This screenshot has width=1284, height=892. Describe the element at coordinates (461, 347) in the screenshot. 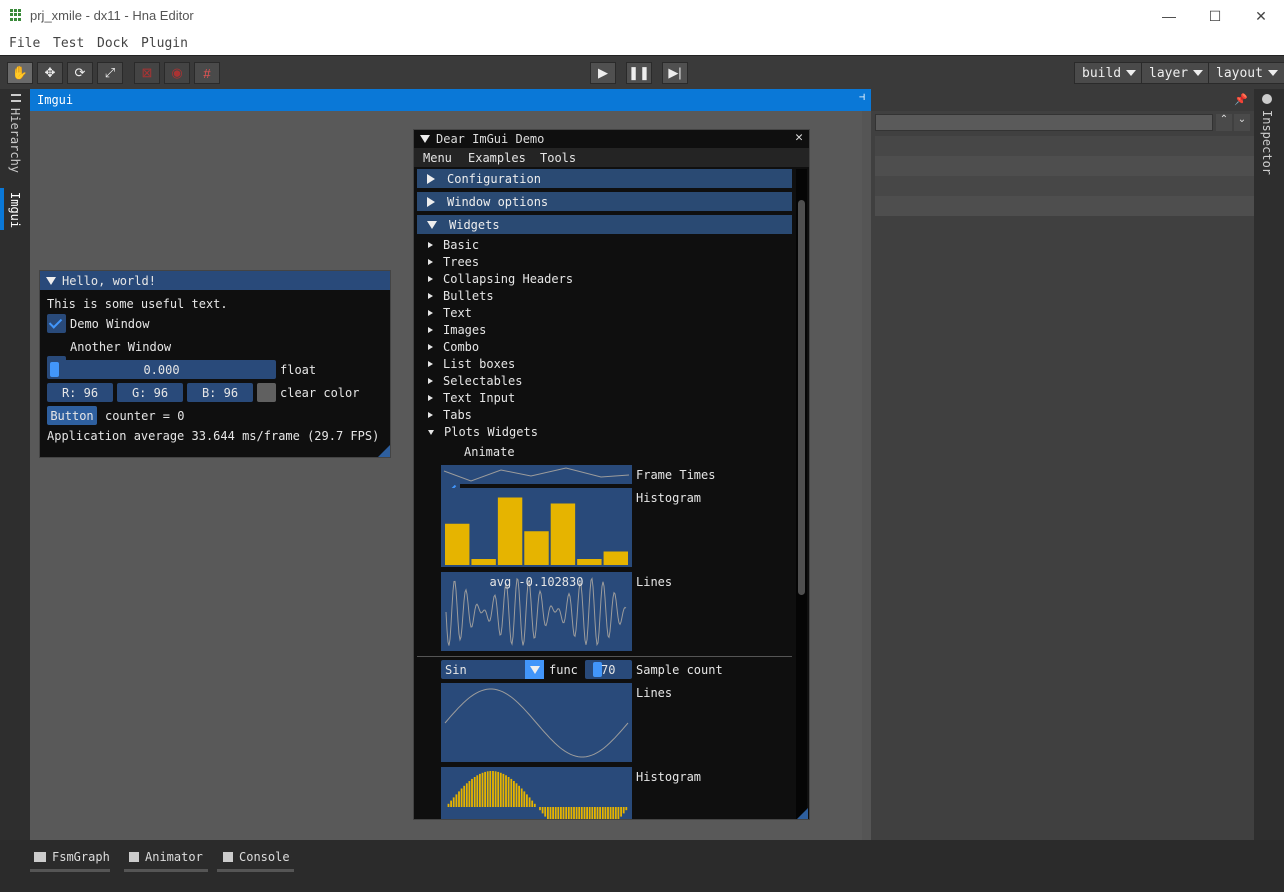

I see `tree-node-label: Combo` at that location.